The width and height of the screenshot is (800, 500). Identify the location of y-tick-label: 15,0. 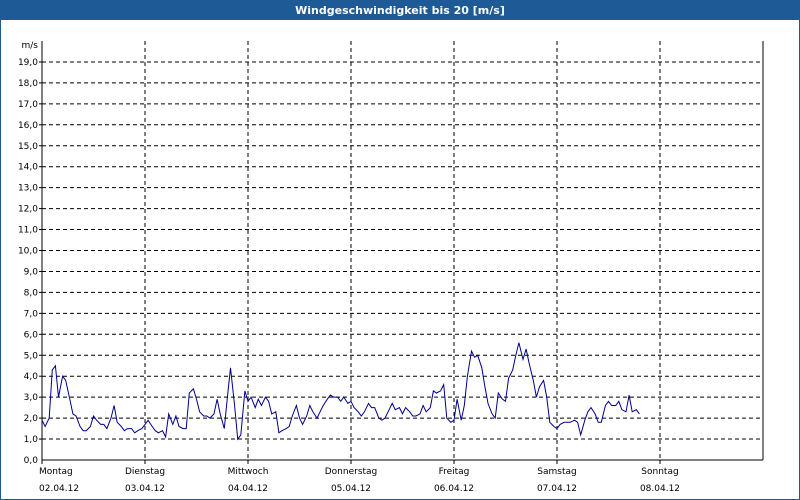
(28, 147).